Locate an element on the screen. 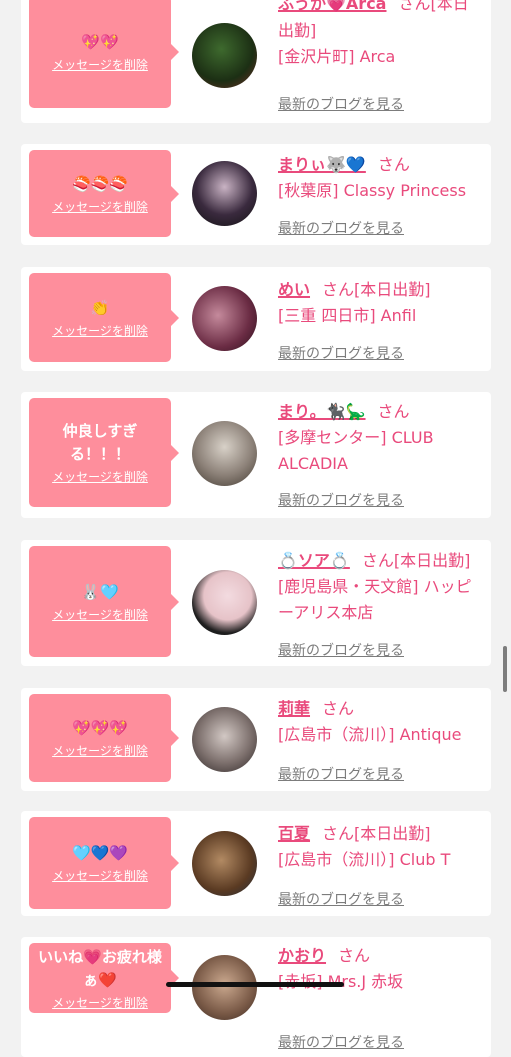 This screenshot has height=1057, width=511. message-text: 🩵💙💜 is located at coordinates (100, 853).